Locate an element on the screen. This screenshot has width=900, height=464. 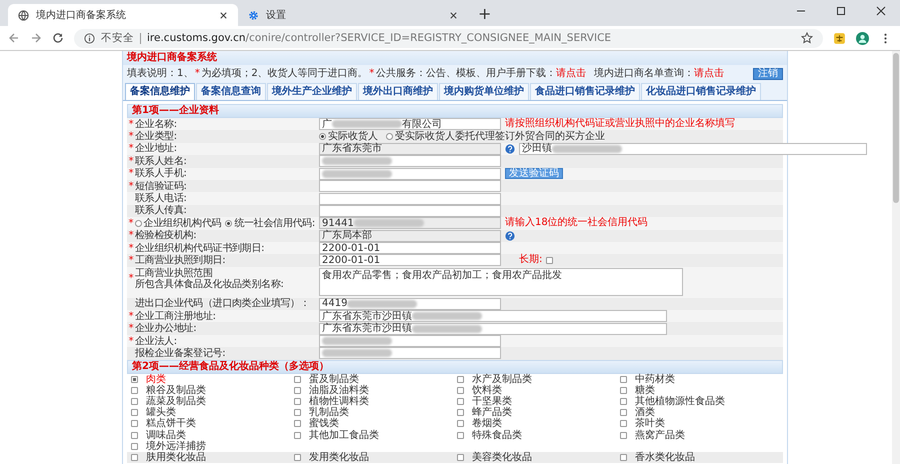
radio-label: 受实际收货人委托代理签订外贸合同的买方企业 is located at coordinates (500, 137).